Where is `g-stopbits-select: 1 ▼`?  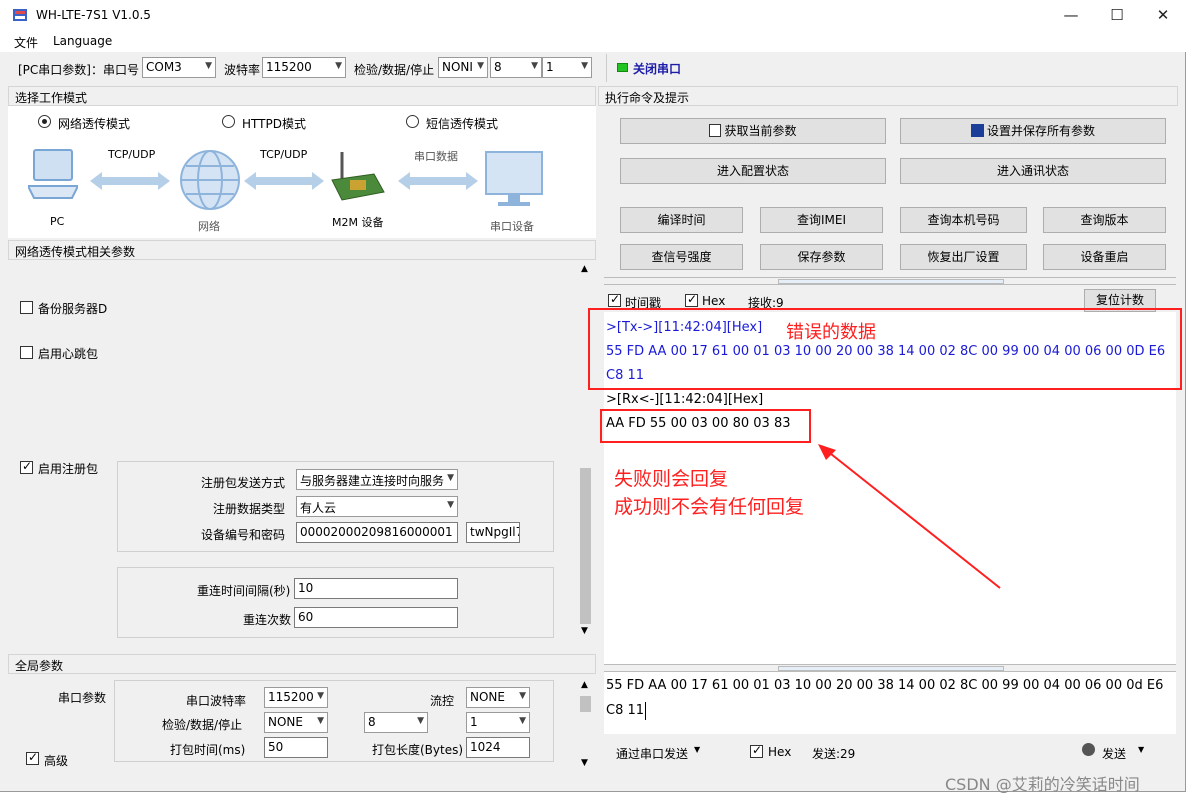 g-stopbits-select: 1 ▼ is located at coordinates (498, 722).